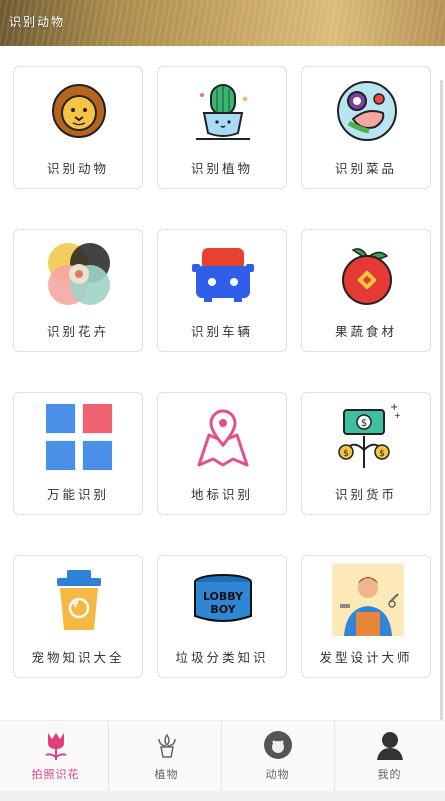  Describe the element at coordinates (277, 774) in the screenshot. I see `tab-label: 动物` at that location.